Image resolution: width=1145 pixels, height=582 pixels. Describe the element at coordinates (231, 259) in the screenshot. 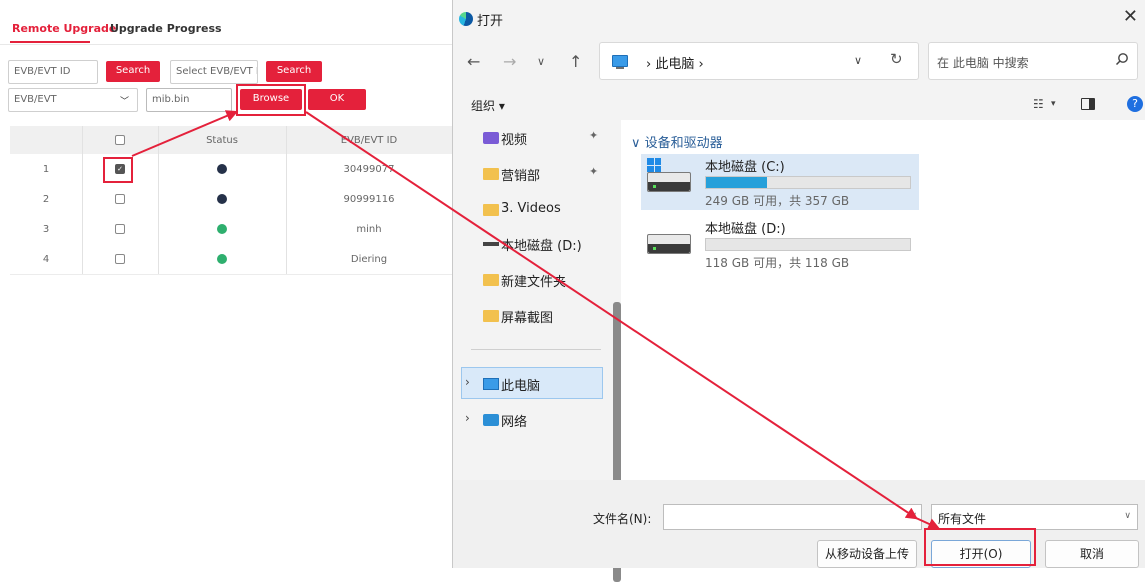

I see `table-row: 4 Diering` at that location.